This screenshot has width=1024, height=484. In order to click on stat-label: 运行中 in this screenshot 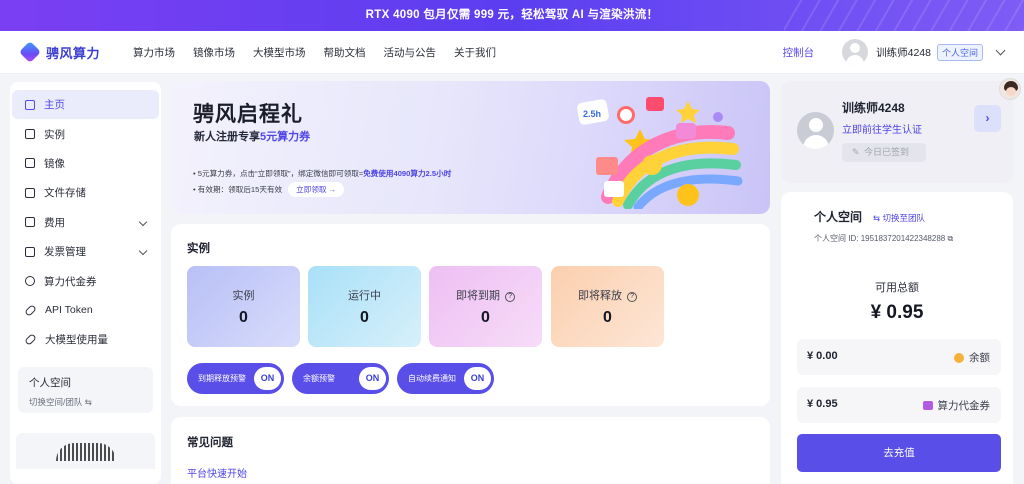, I will do `click(364, 296)`.